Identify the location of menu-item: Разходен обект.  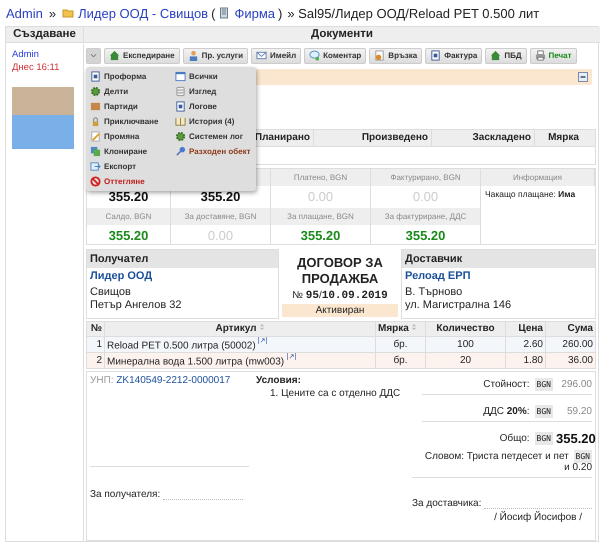
(215, 151).